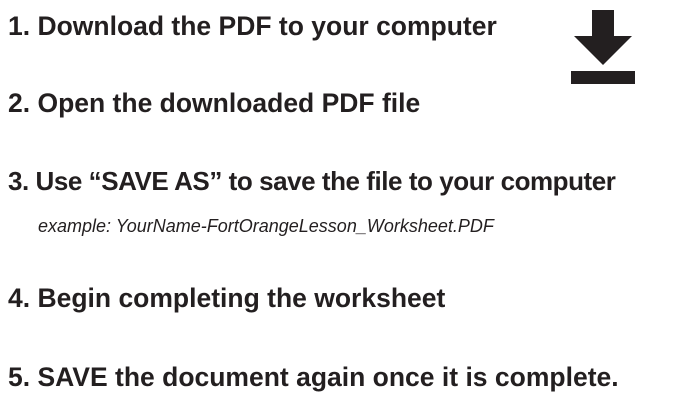 This screenshot has height=402, width=682. Describe the element at coordinates (214, 103) in the screenshot. I see `step-2-open: 2. Open the downloaded PDF file` at that location.